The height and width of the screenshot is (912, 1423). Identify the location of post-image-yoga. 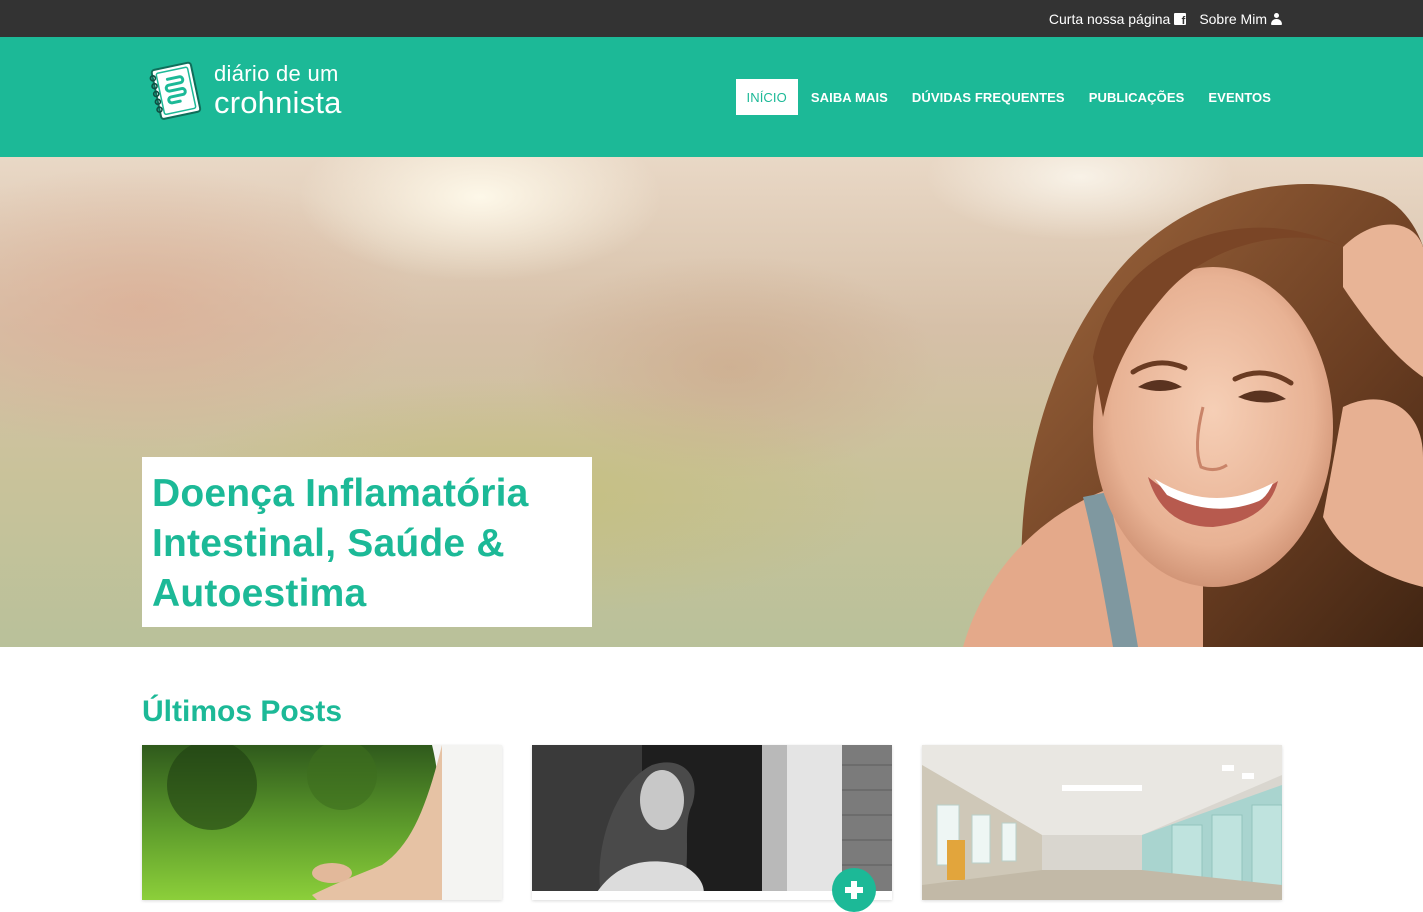
(322, 822).